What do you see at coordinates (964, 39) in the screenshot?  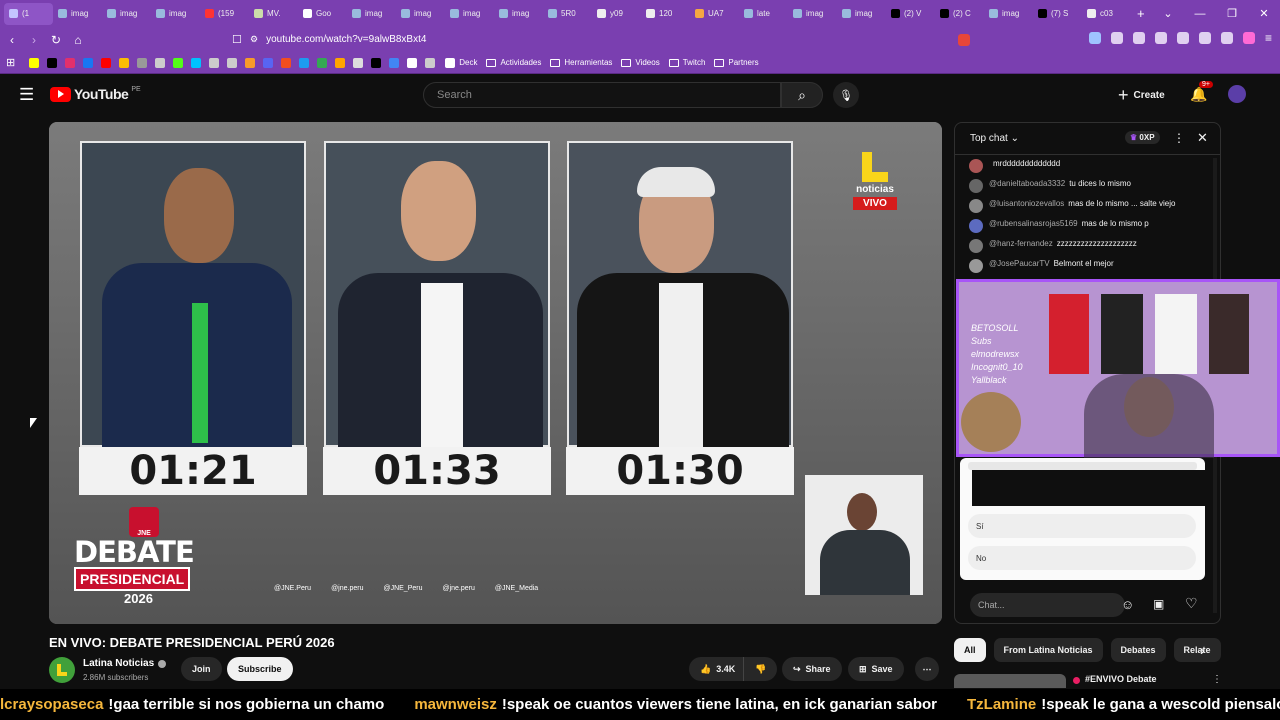 I see `brave-shield-icon` at bounding box center [964, 39].